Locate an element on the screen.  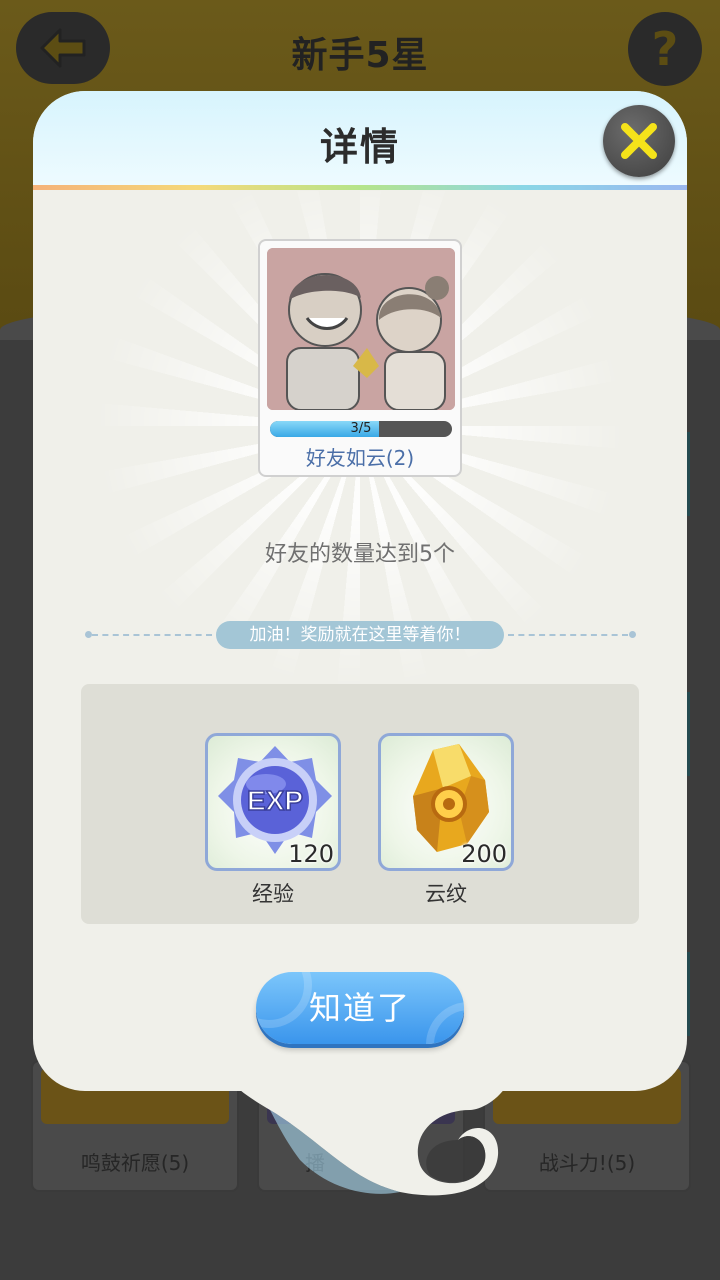
reward-item-exp: EXP 120 is located at coordinates (273, 802).